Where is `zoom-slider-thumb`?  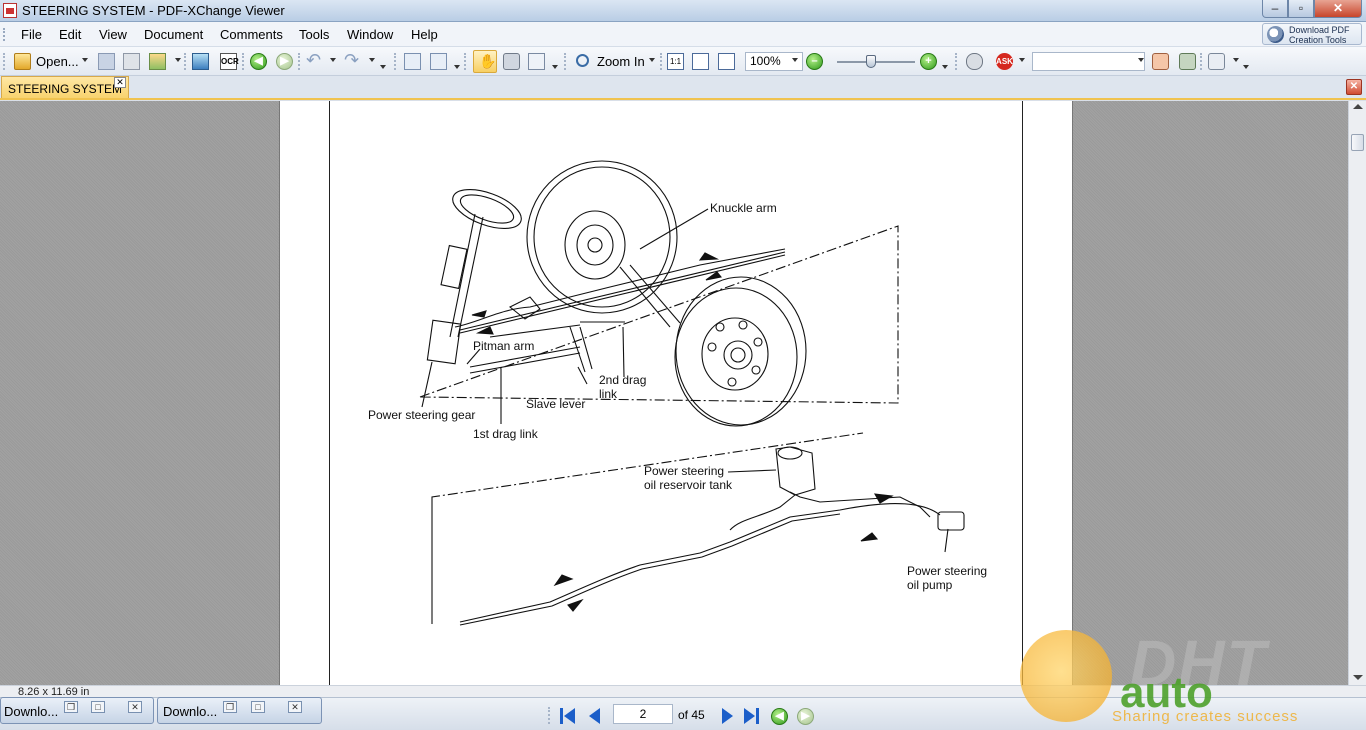
zoom-slider-thumb is located at coordinates (871, 61).